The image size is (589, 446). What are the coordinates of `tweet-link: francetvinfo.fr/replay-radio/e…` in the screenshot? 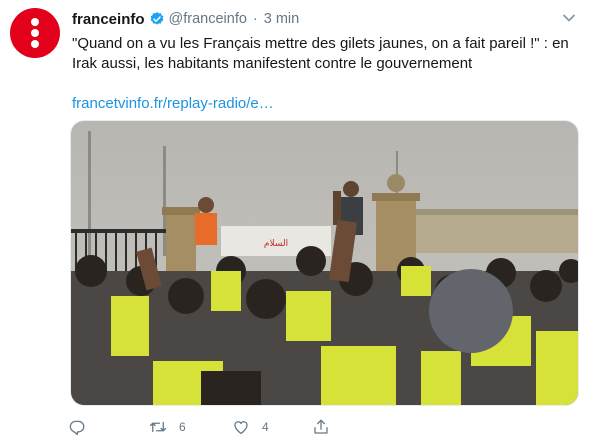 It's located at (173, 104).